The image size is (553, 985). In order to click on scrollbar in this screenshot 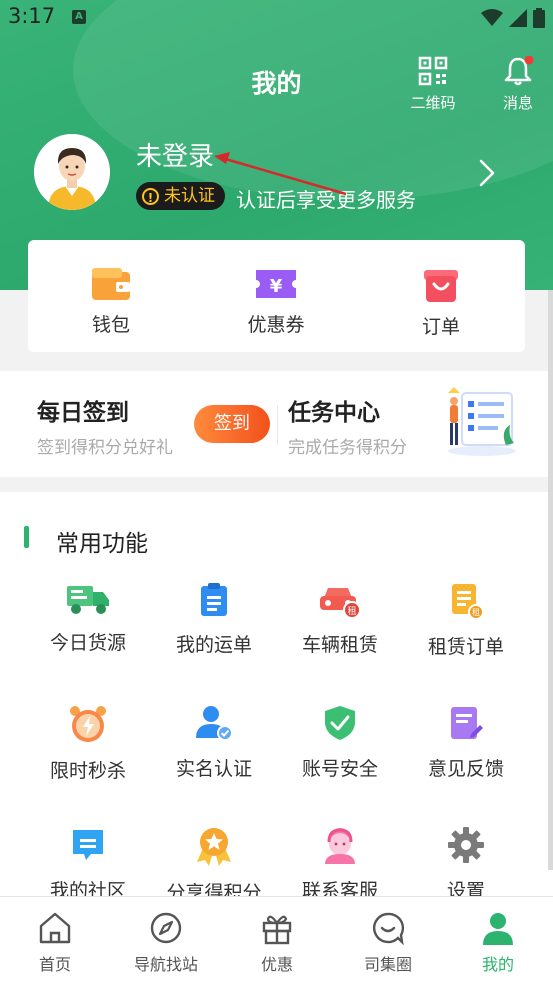, I will do `click(550, 580)`.